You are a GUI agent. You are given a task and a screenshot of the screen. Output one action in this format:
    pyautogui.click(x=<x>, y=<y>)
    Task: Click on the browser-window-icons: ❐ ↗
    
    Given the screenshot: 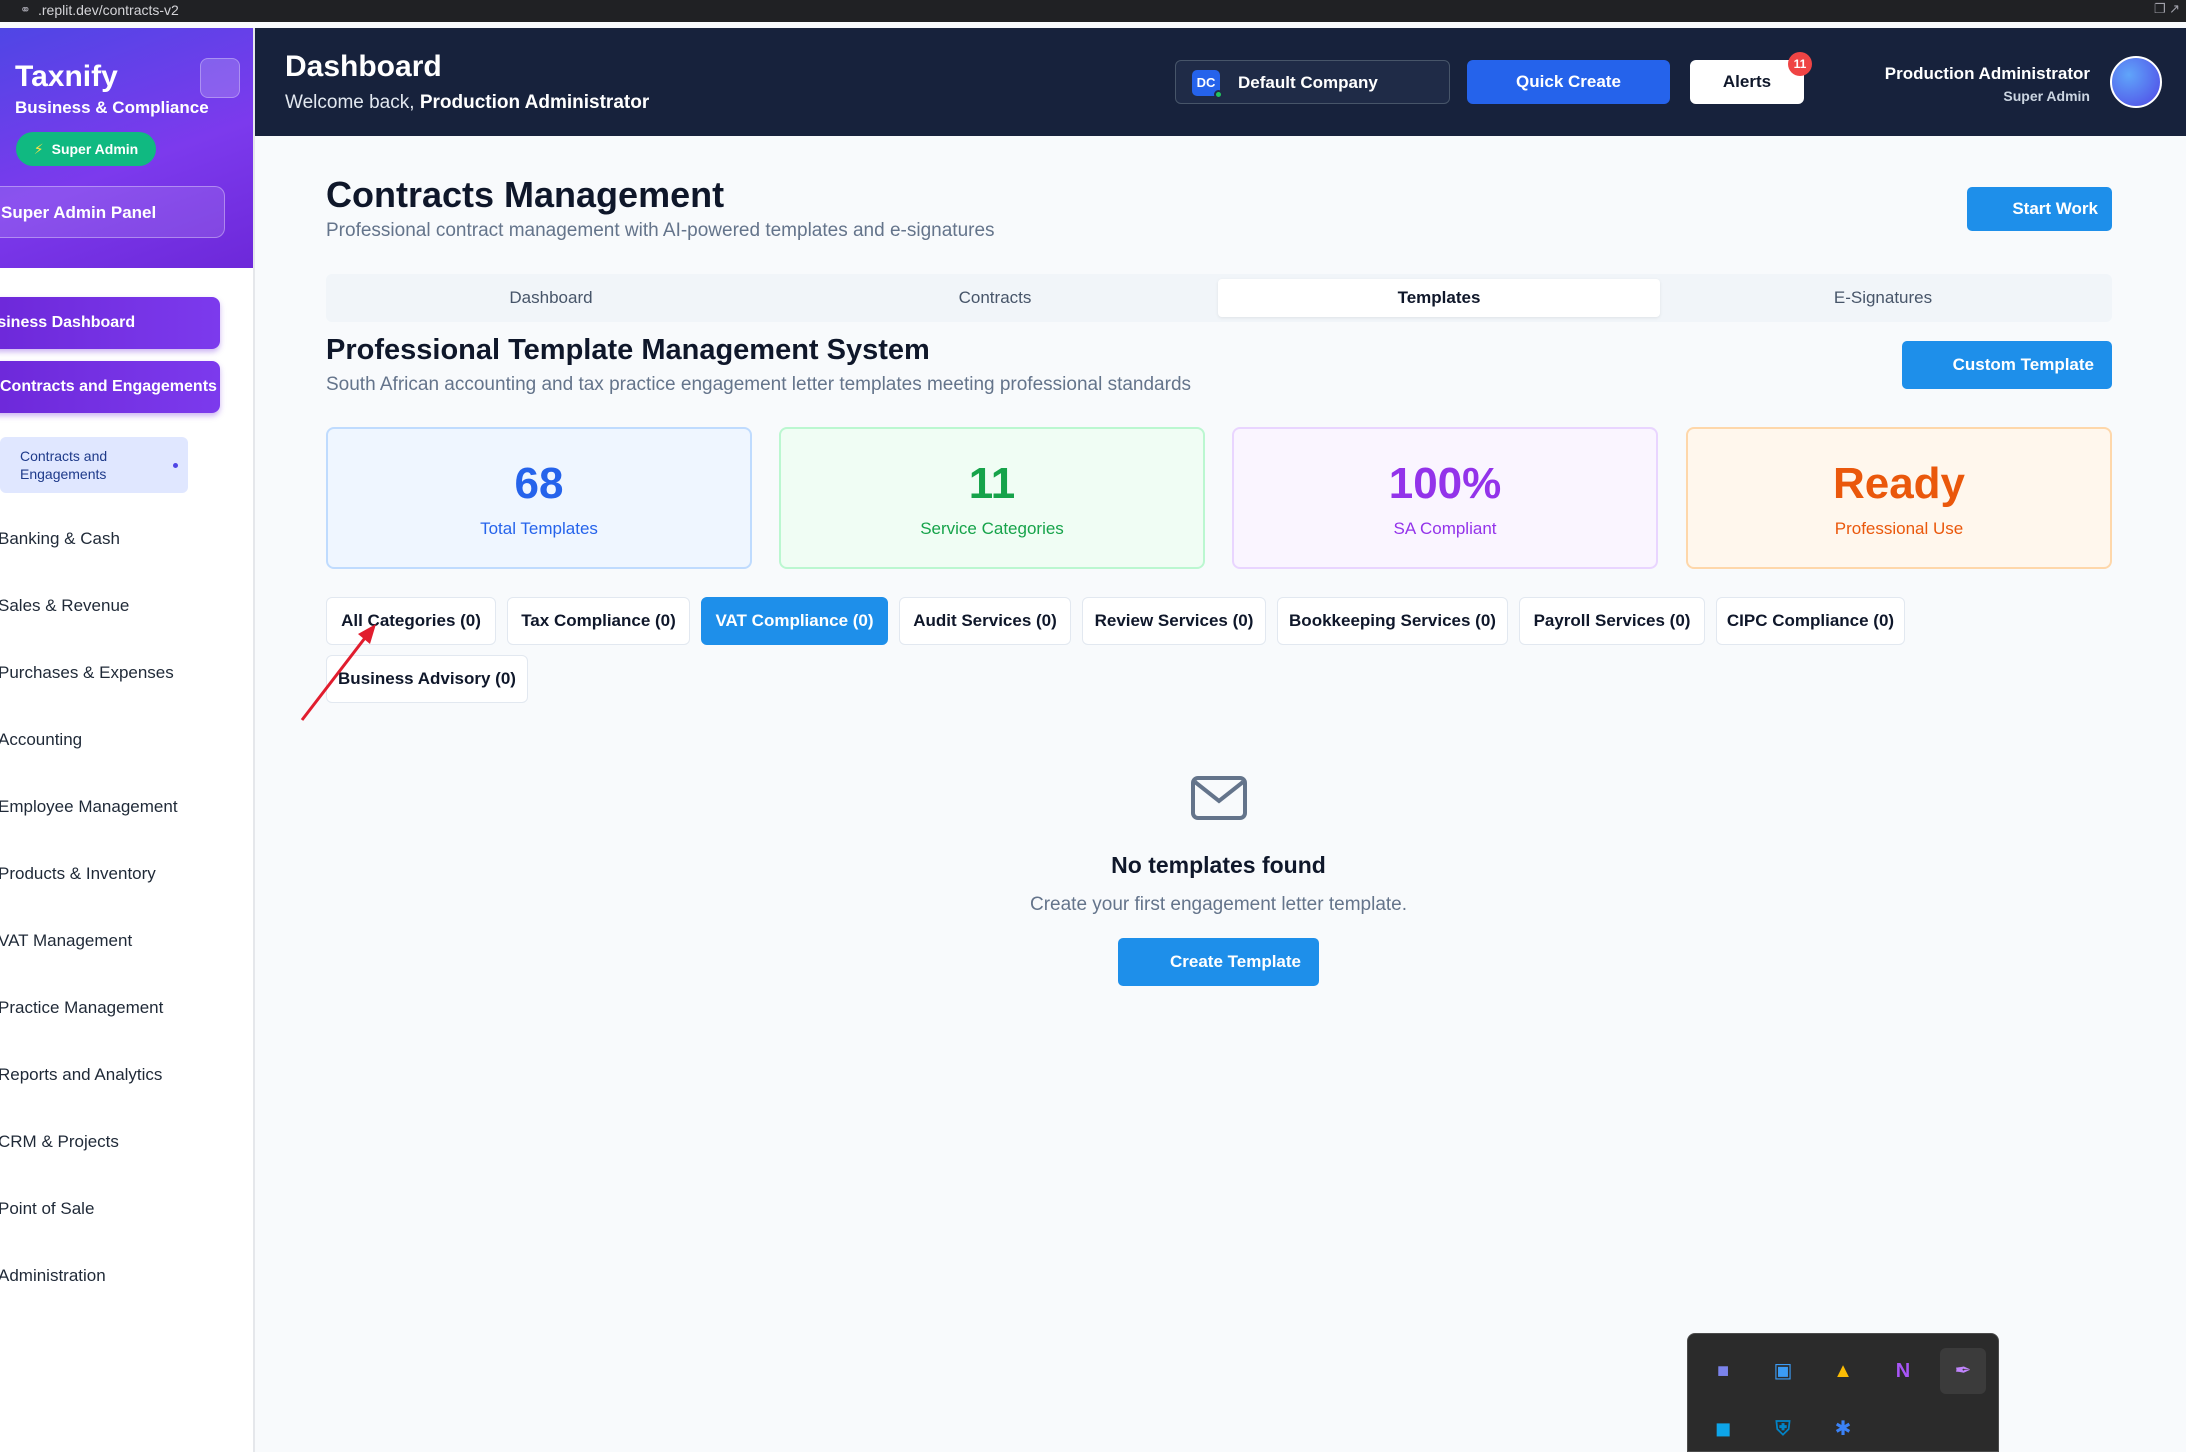 What is the action you would take?
    pyautogui.click(x=2167, y=9)
    